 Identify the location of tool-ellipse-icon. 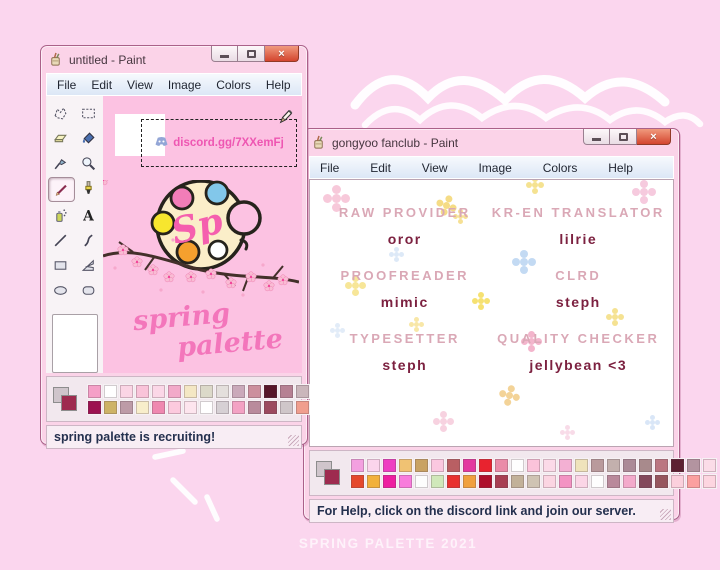
(60, 290).